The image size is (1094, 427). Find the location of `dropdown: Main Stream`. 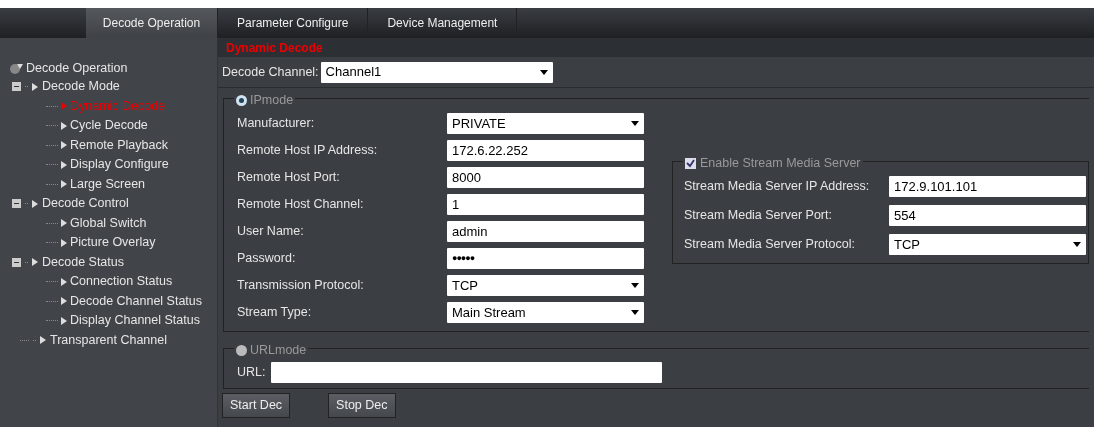

dropdown: Main Stream is located at coordinates (545, 312).